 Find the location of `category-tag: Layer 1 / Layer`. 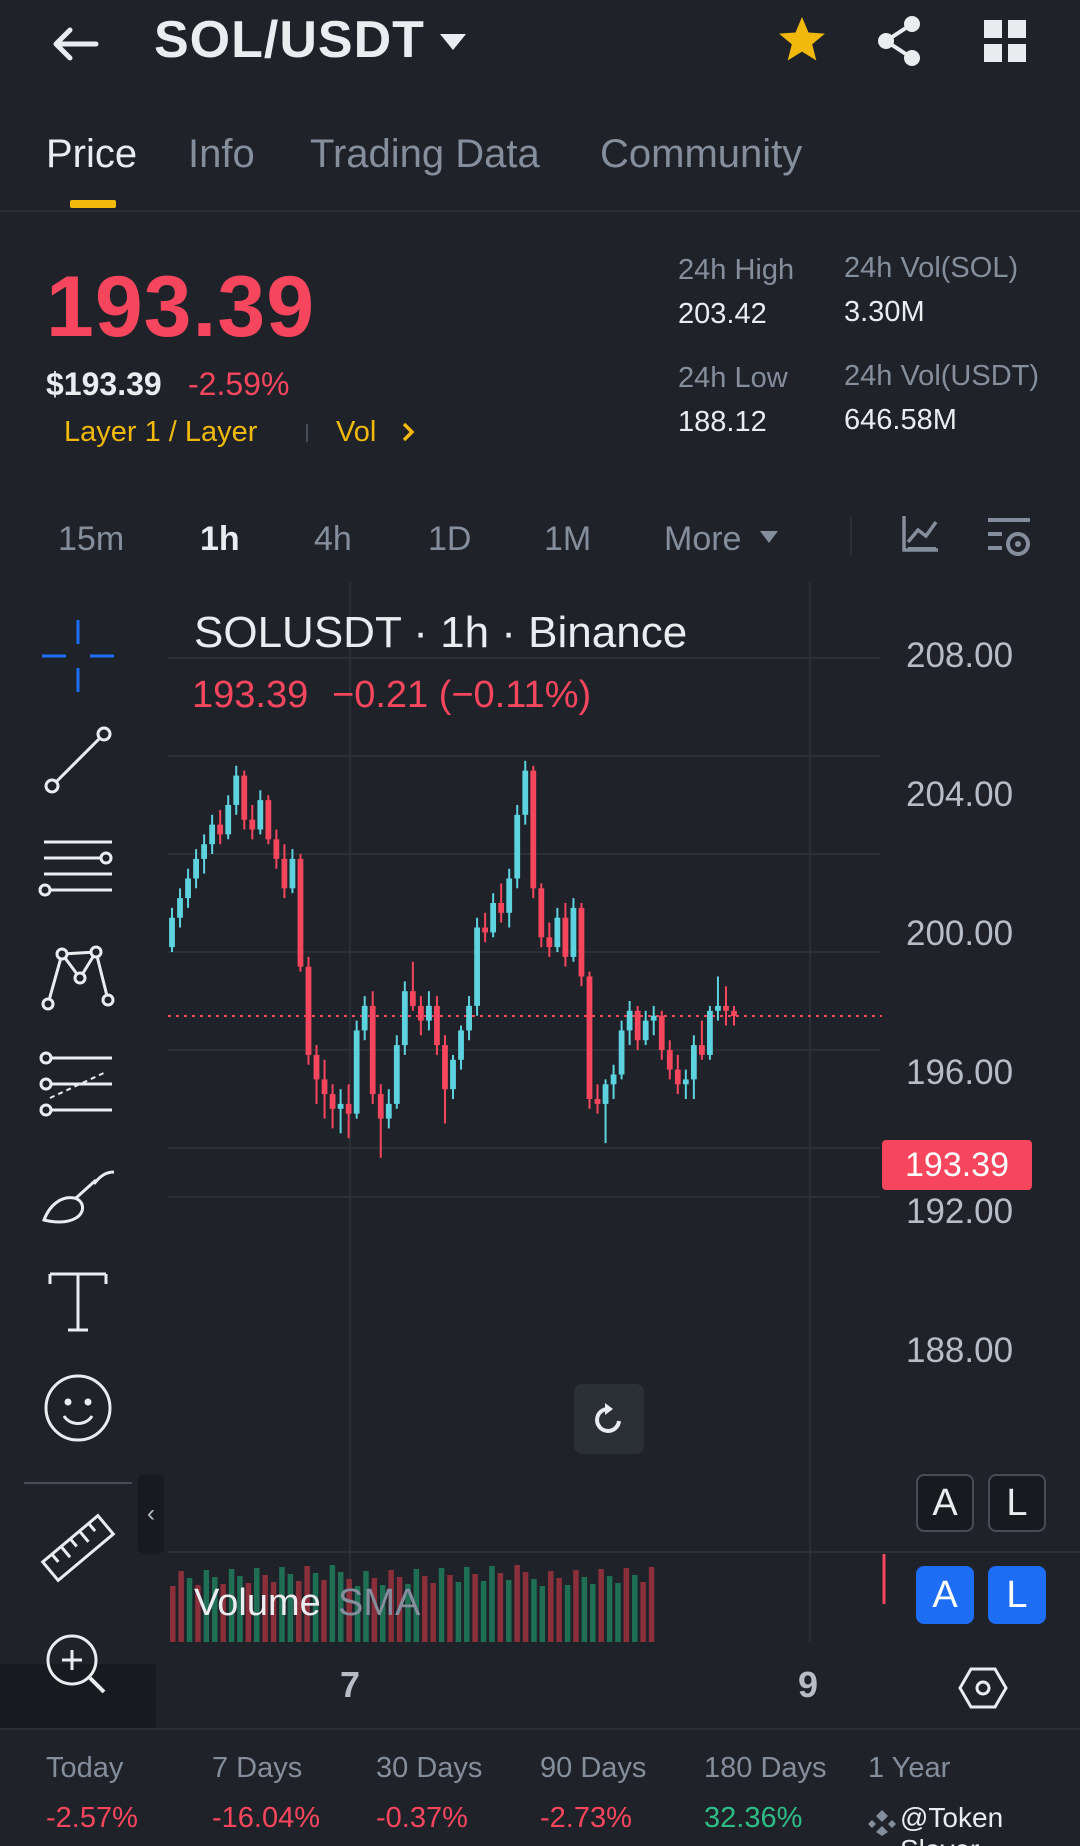

category-tag: Layer 1 / Layer is located at coordinates (160, 432).